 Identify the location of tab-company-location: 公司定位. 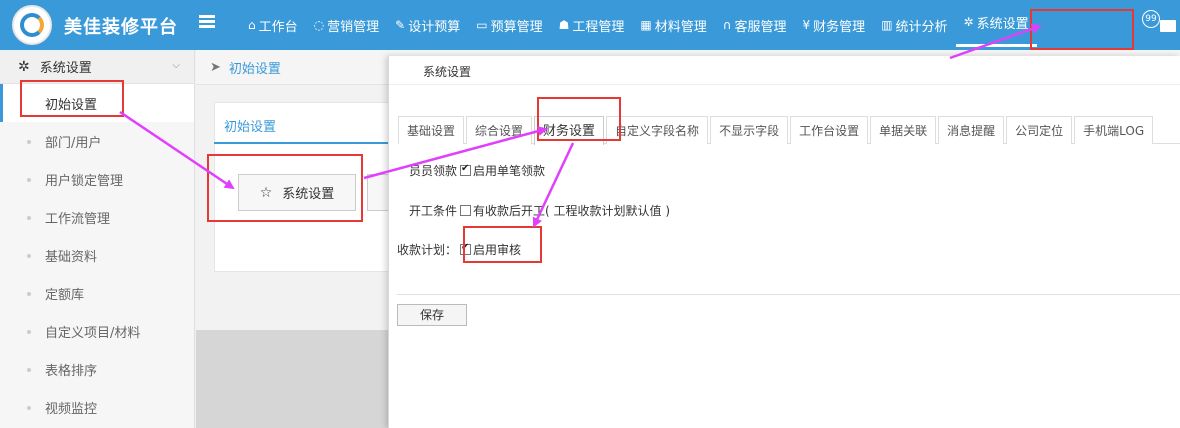
(1039, 130).